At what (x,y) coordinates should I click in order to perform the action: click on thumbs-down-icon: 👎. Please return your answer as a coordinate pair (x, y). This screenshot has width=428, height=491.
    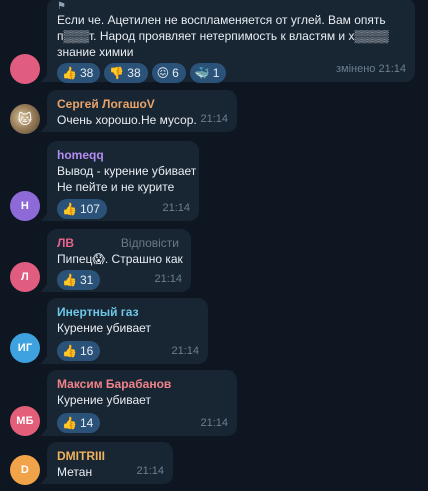
    Looking at the image, I should click on (117, 73).